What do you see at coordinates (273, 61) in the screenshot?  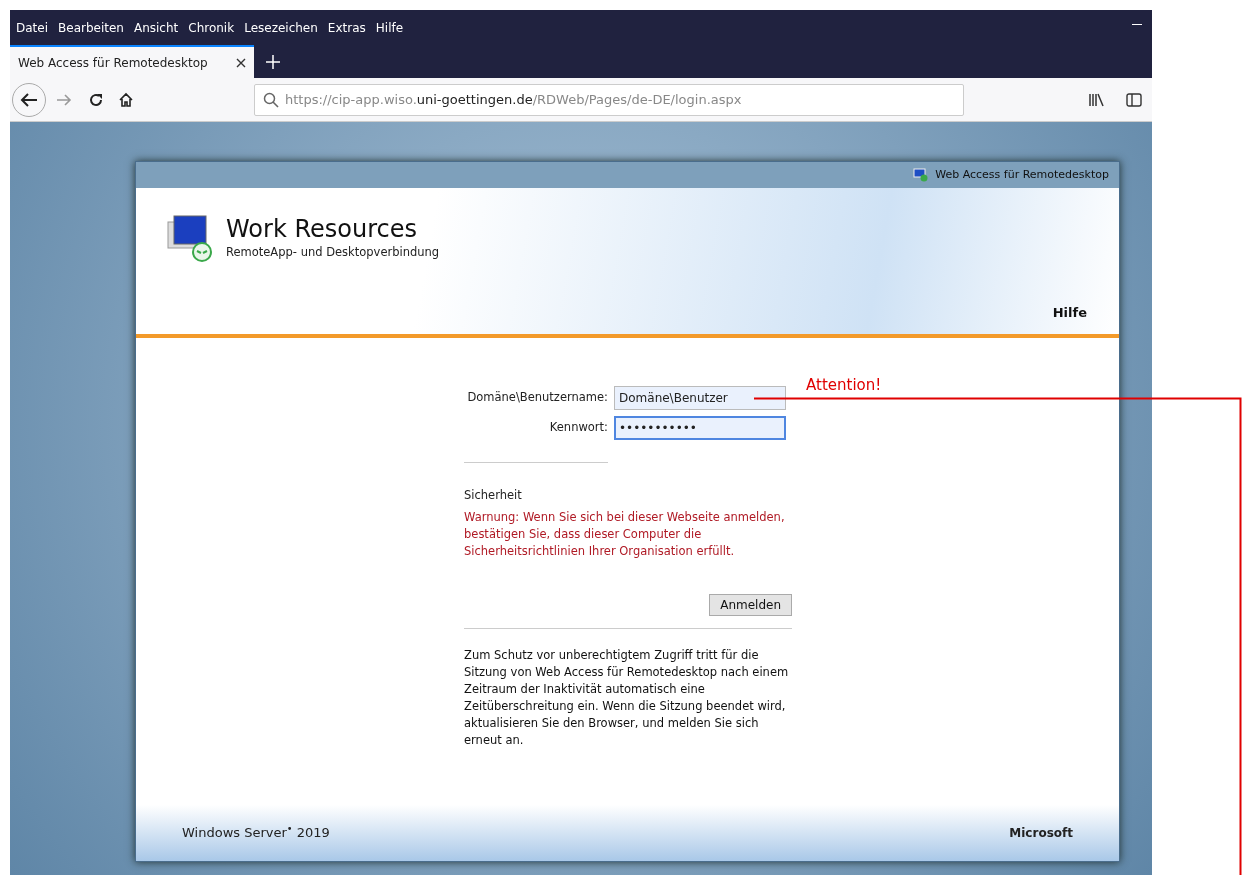 I see `plus-icon` at bounding box center [273, 61].